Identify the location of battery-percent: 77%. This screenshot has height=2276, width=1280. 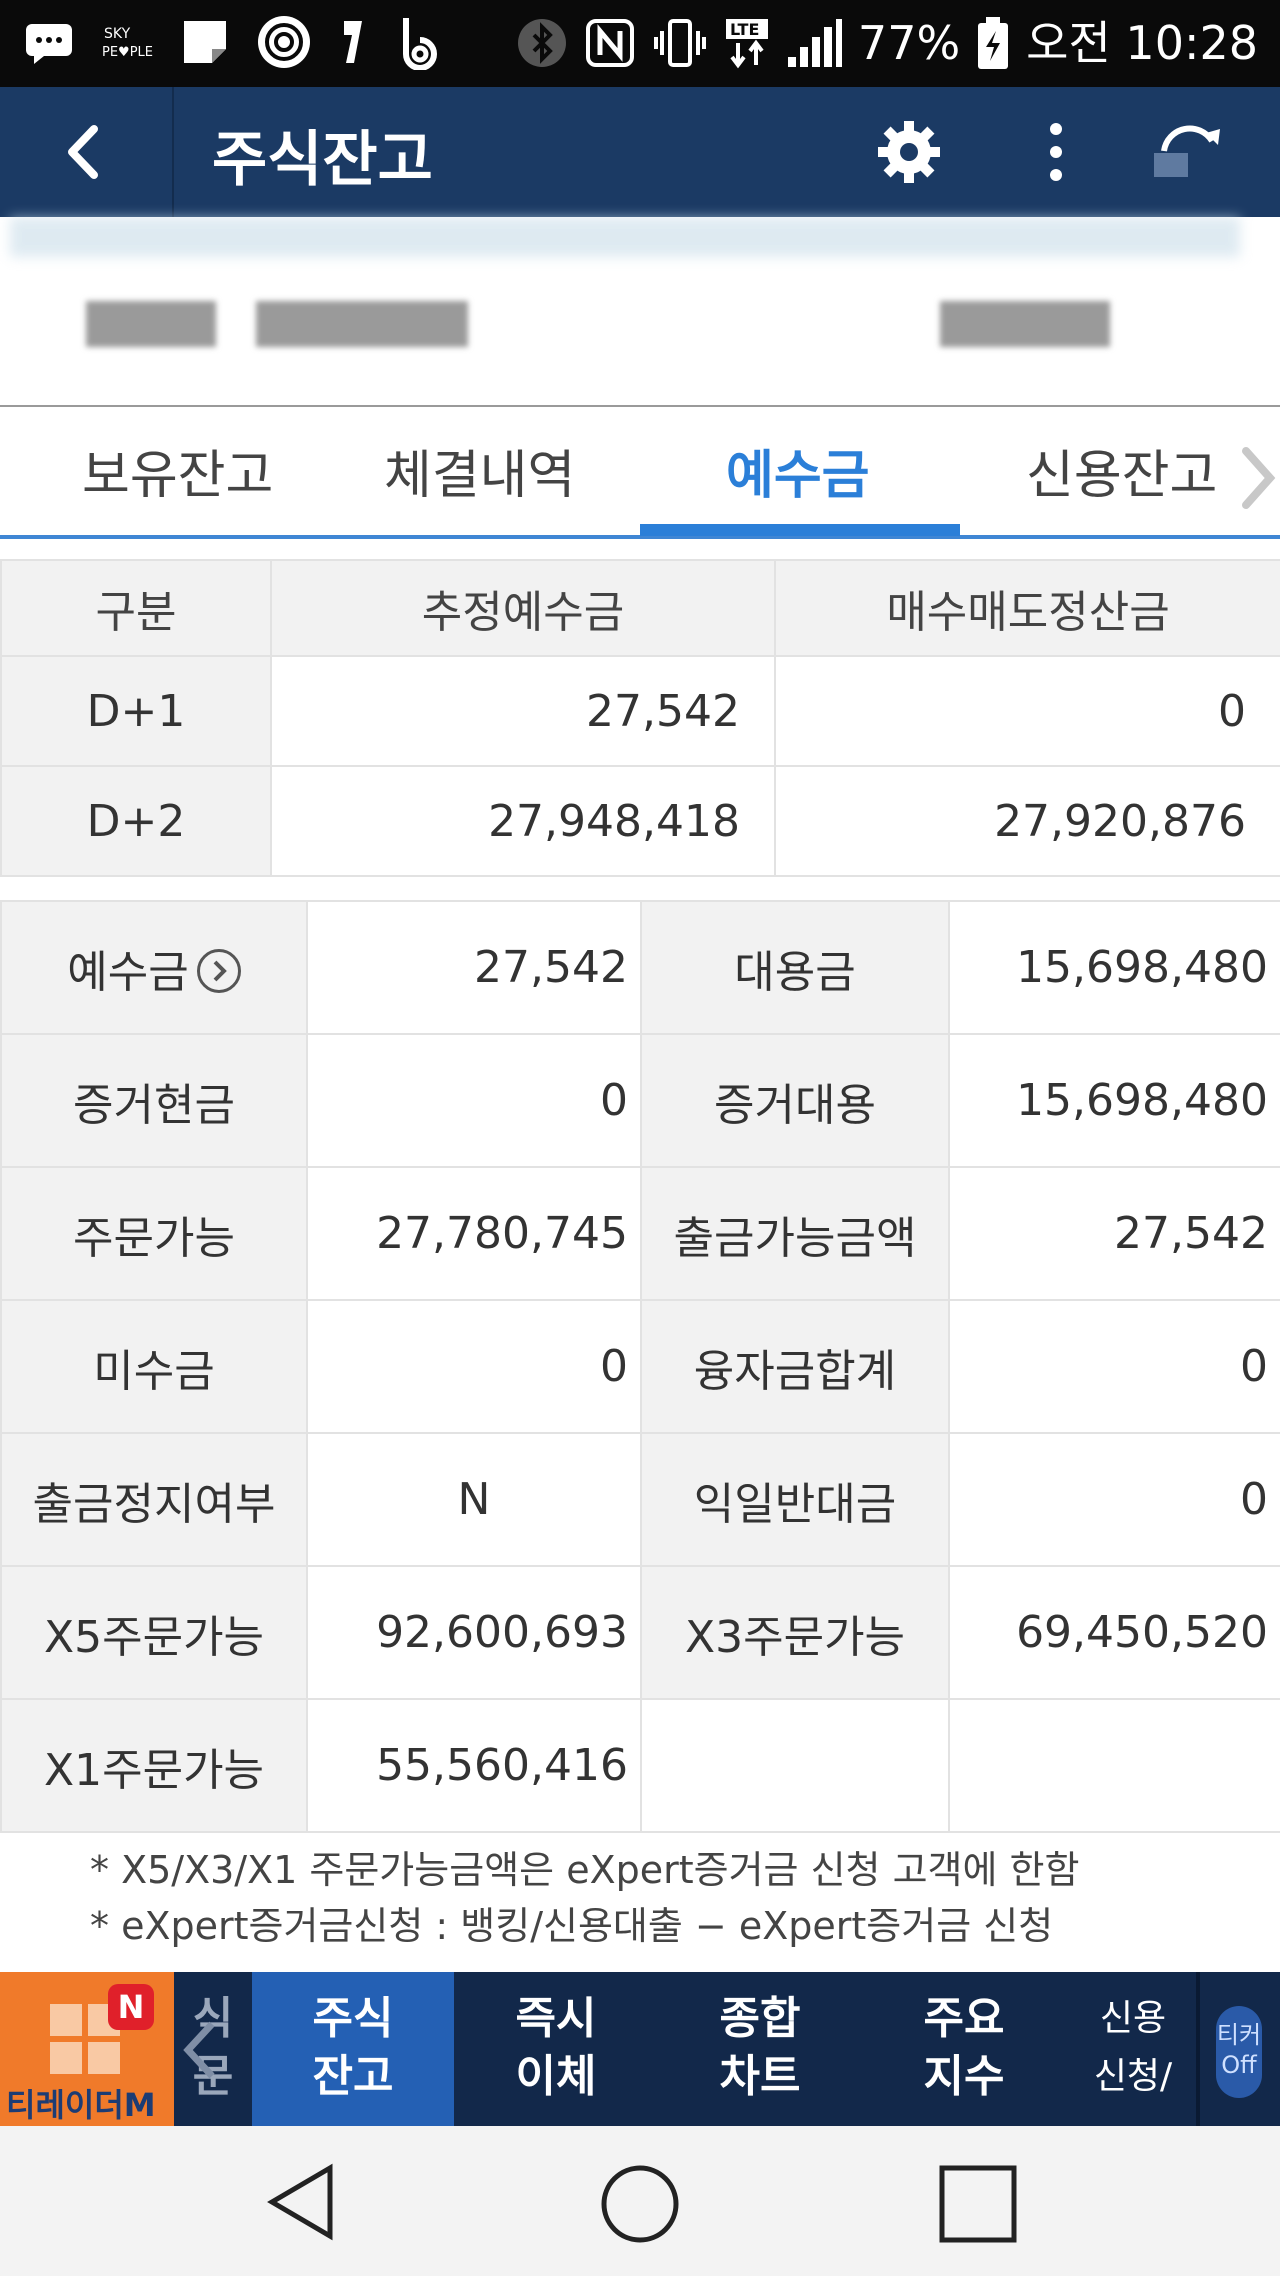
(909, 43).